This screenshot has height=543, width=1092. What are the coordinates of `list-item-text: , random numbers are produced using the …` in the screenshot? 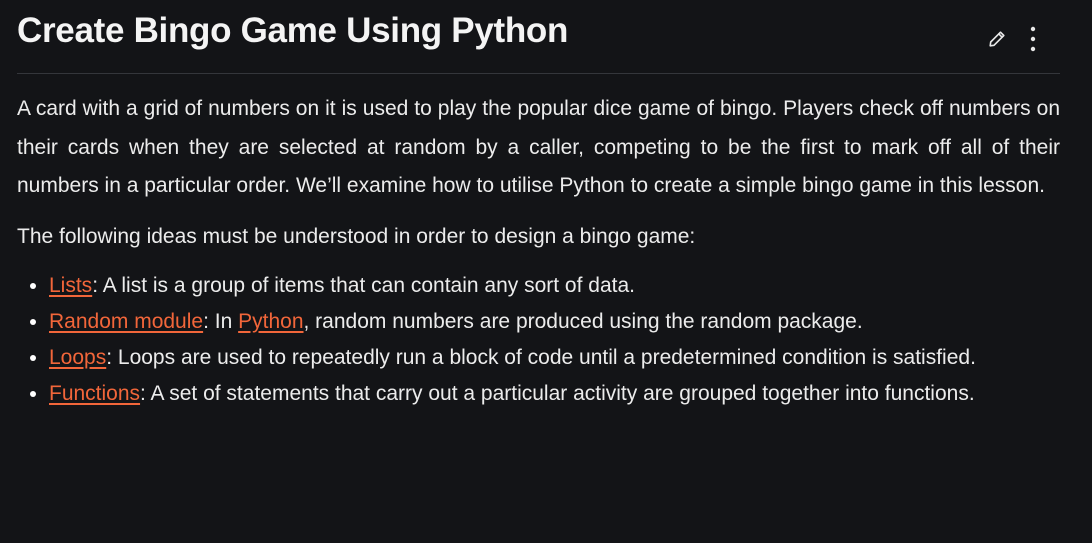 It's located at (583, 321).